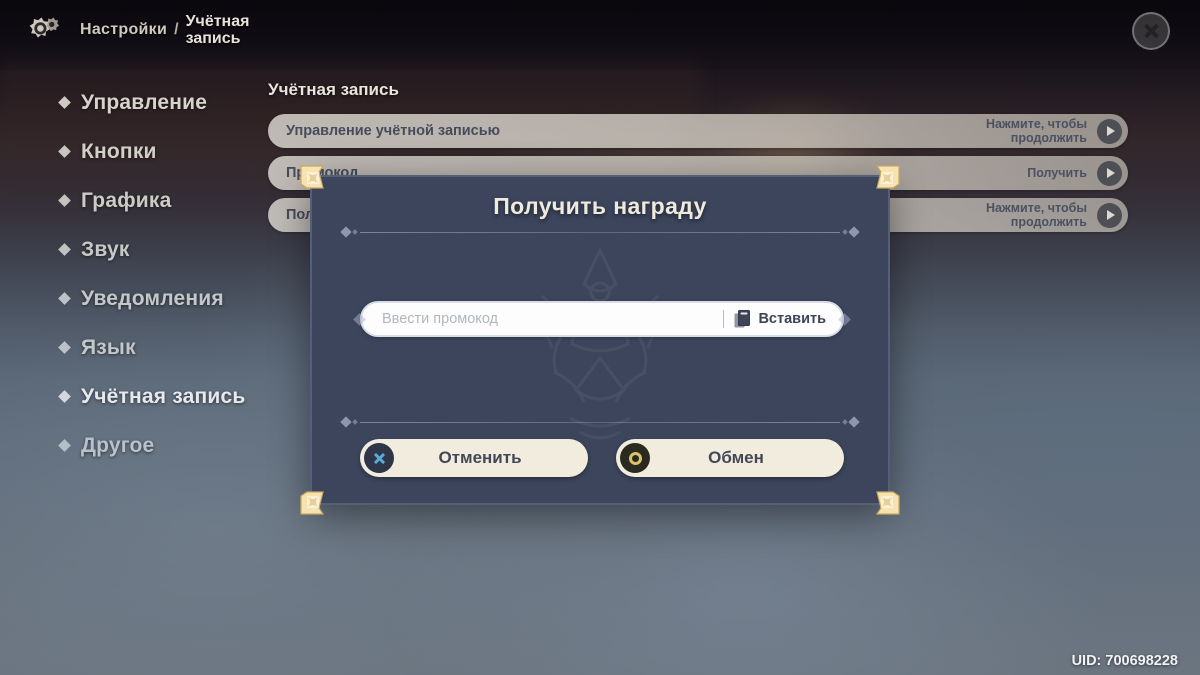 This screenshot has height=675, width=1200. I want to click on close-button, so click(1151, 31).